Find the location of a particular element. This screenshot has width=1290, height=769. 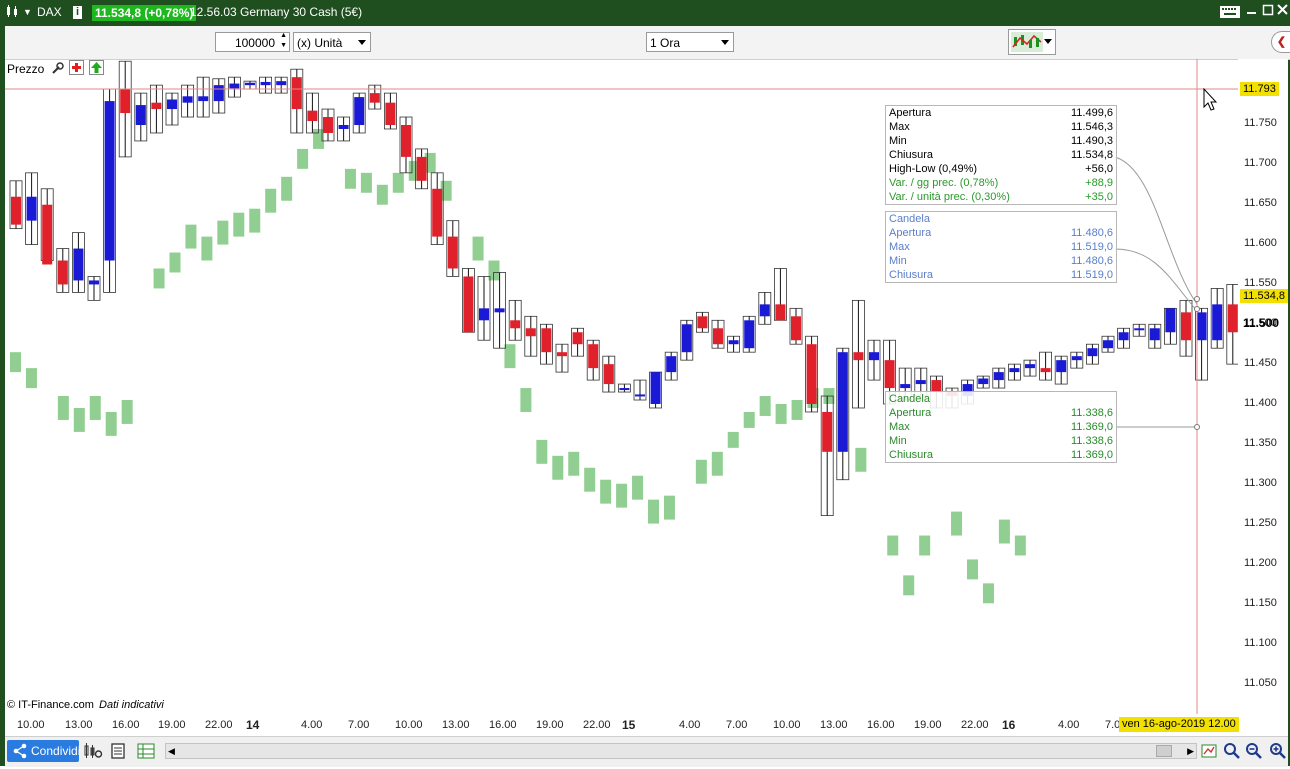

price-tick-label: 11.400 is located at coordinates (1260, 403).